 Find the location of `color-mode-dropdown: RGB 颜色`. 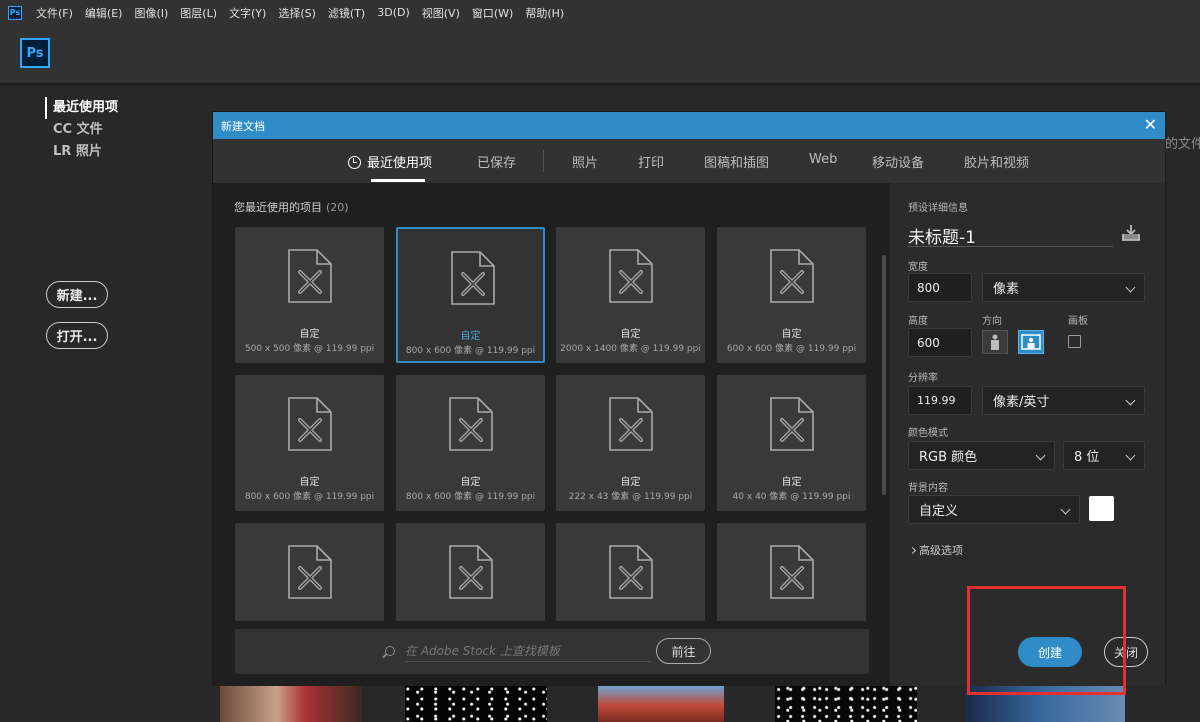

color-mode-dropdown: RGB 颜色 is located at coordinates (981, 455).